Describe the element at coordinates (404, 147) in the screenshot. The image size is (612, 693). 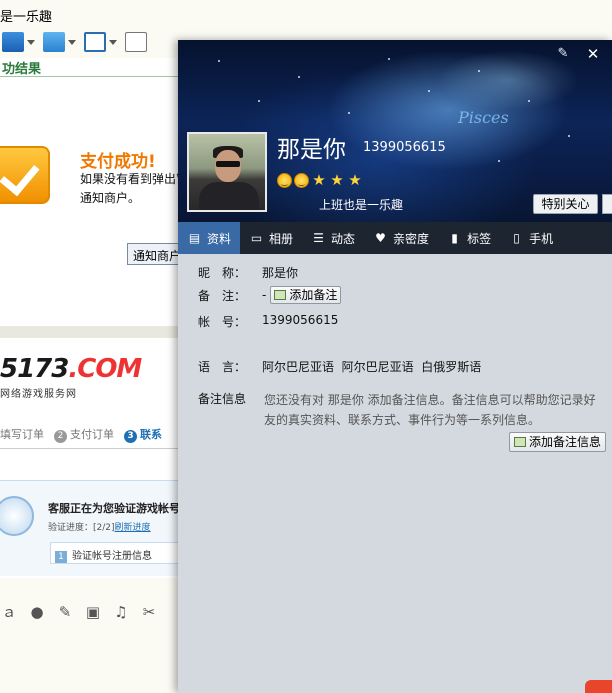
I see `profile-number: 1399056615` at that location.